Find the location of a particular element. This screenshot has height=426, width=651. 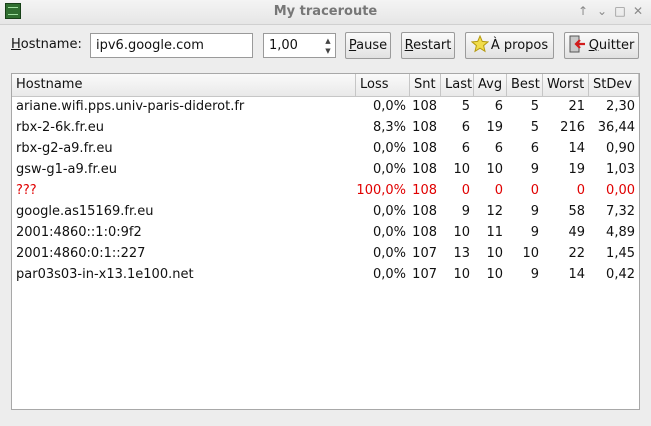

cell-avg: 11 is located at coordinates (494, 232).